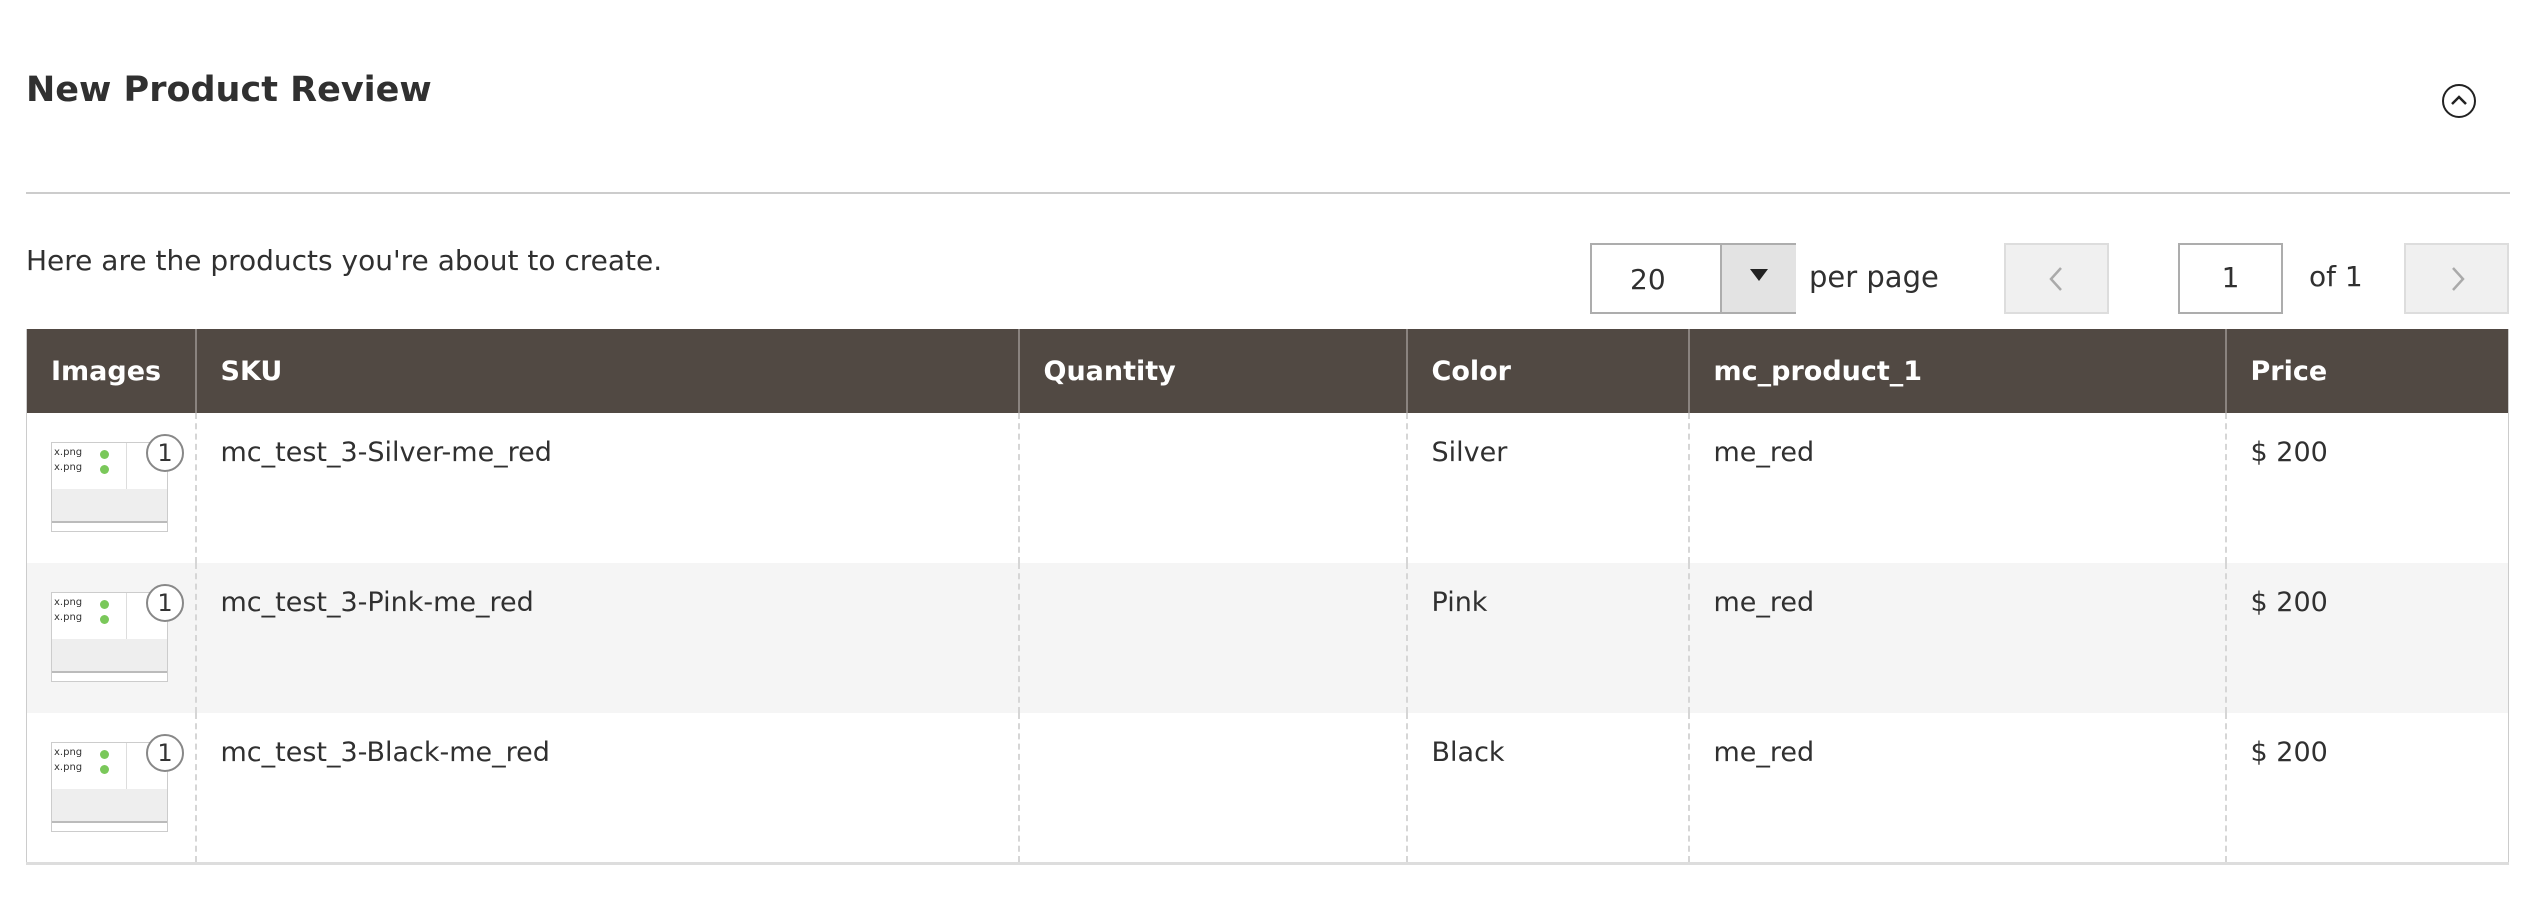 This screenshot has width=2526, height=902. Describe the element at coordinates (606, 788) in the screenshot. I see `sku-cell: mc_test_3-Black-me_red` at that location.